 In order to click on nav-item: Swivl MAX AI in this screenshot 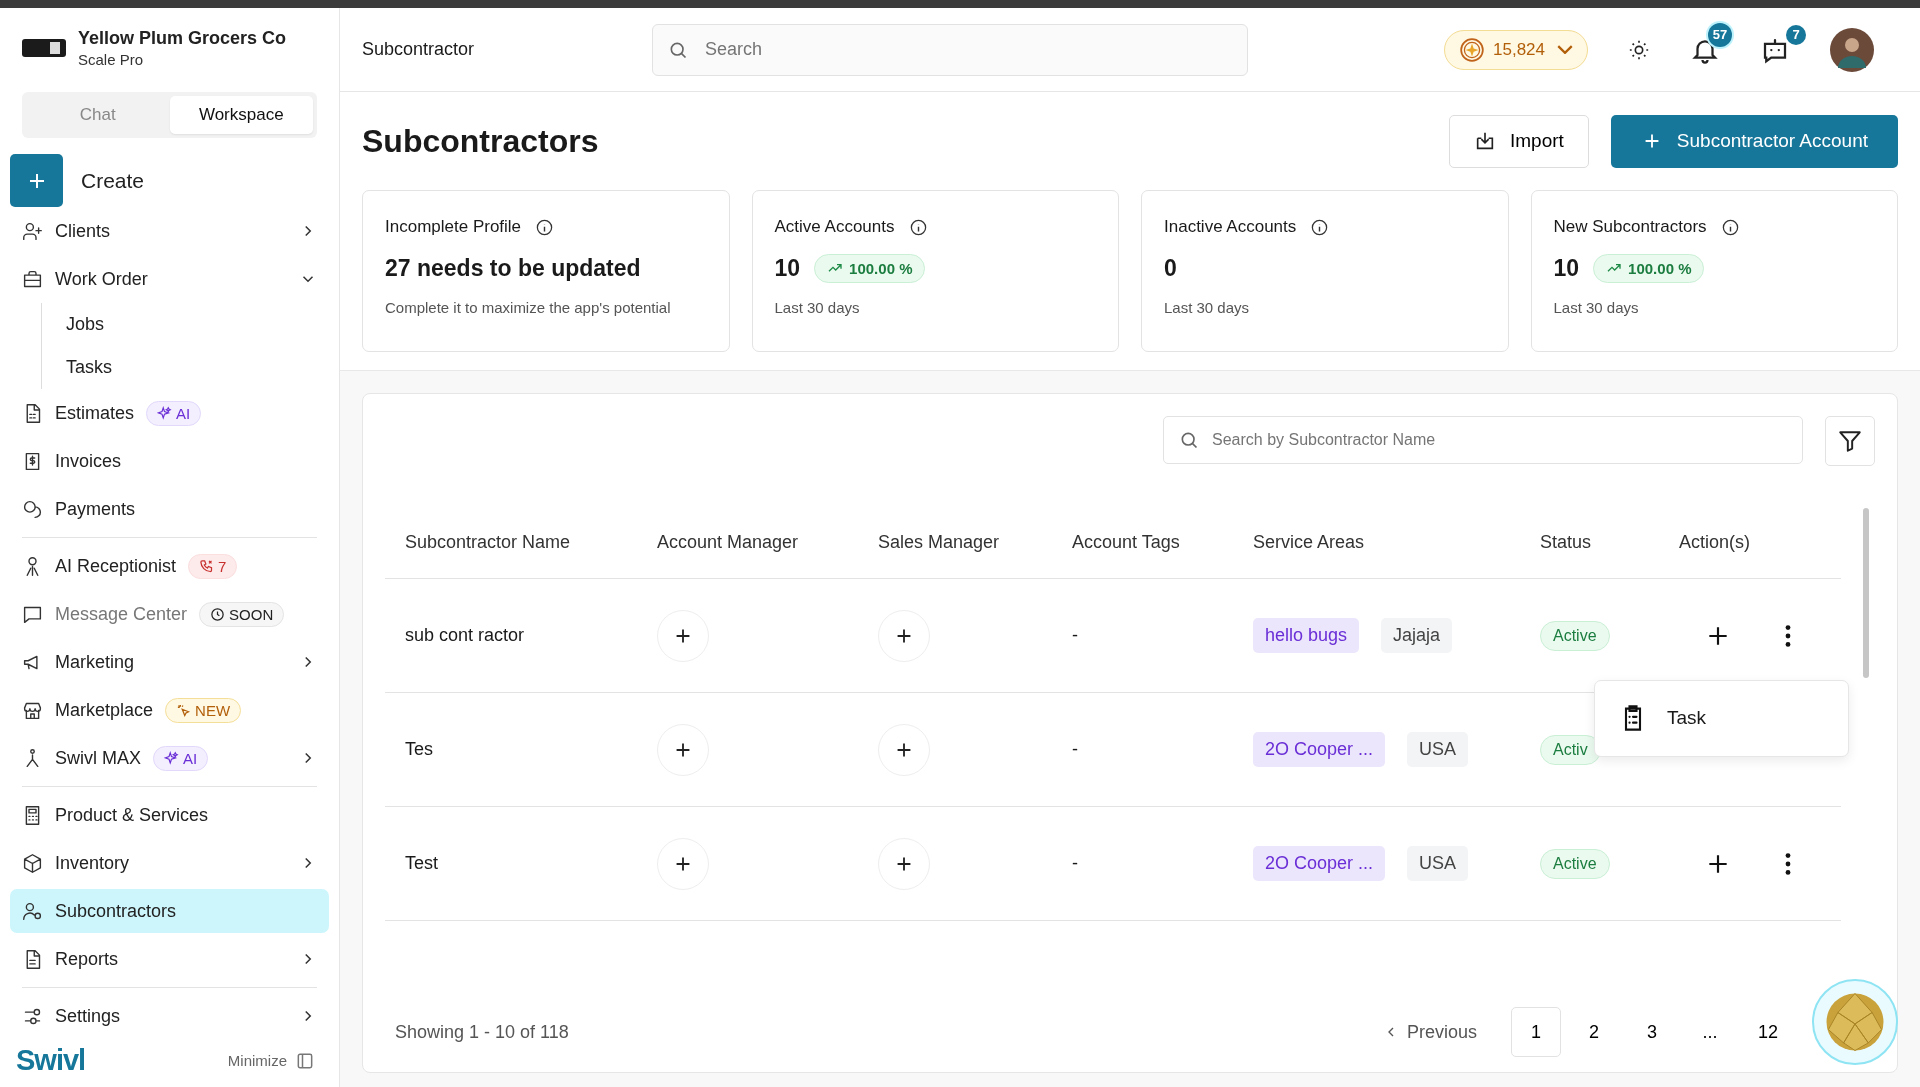, I will do `click(169, 758)`.